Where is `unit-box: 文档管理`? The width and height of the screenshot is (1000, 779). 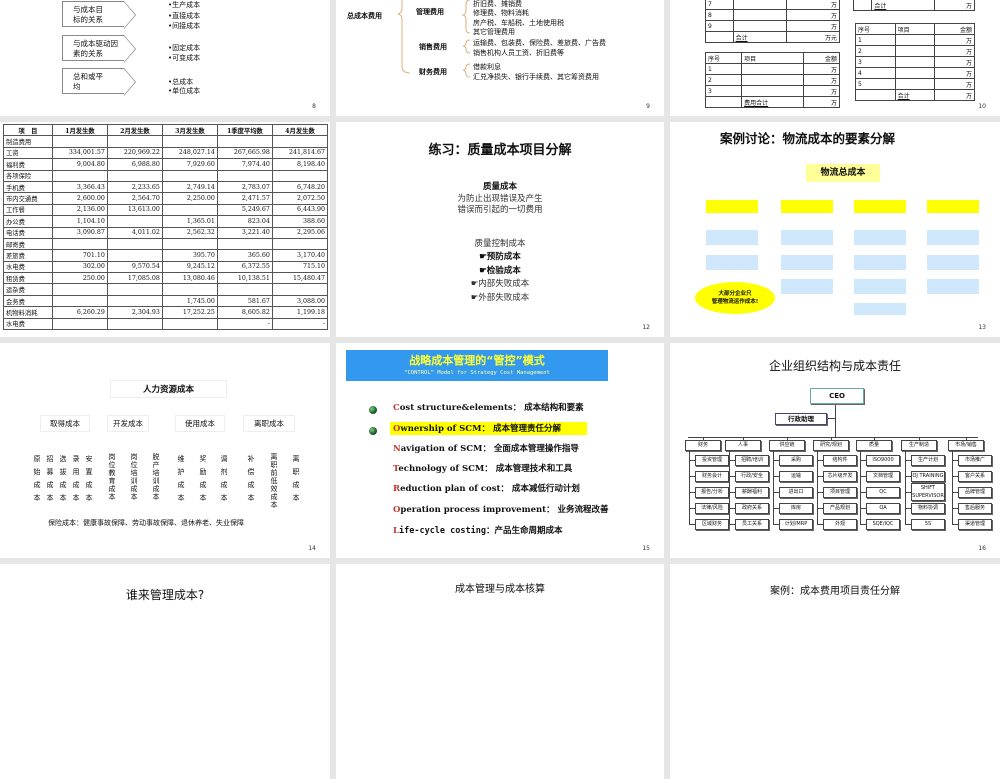 unit-box: 文档管理 is located at coordinates (883, 476).